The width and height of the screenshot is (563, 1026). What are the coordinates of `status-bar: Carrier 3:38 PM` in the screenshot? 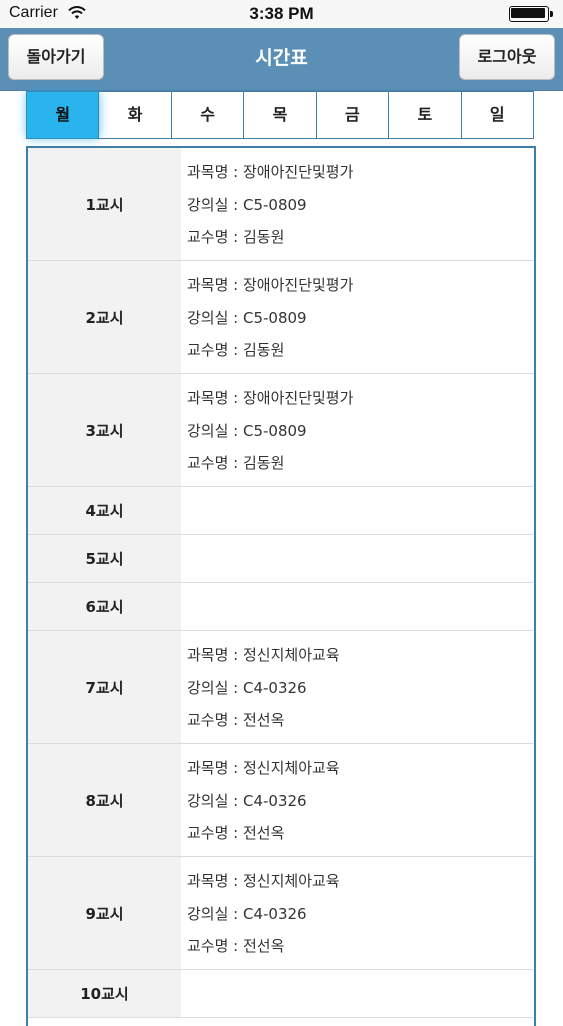 It's located at (281, 14).